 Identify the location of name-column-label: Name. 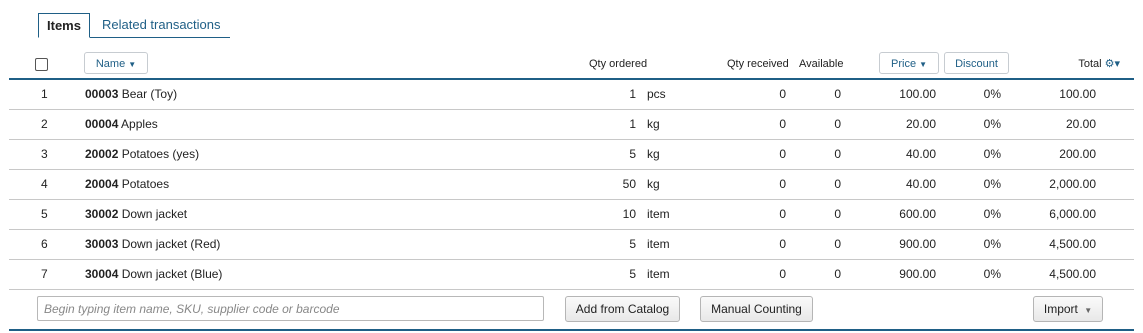
(110, 64).